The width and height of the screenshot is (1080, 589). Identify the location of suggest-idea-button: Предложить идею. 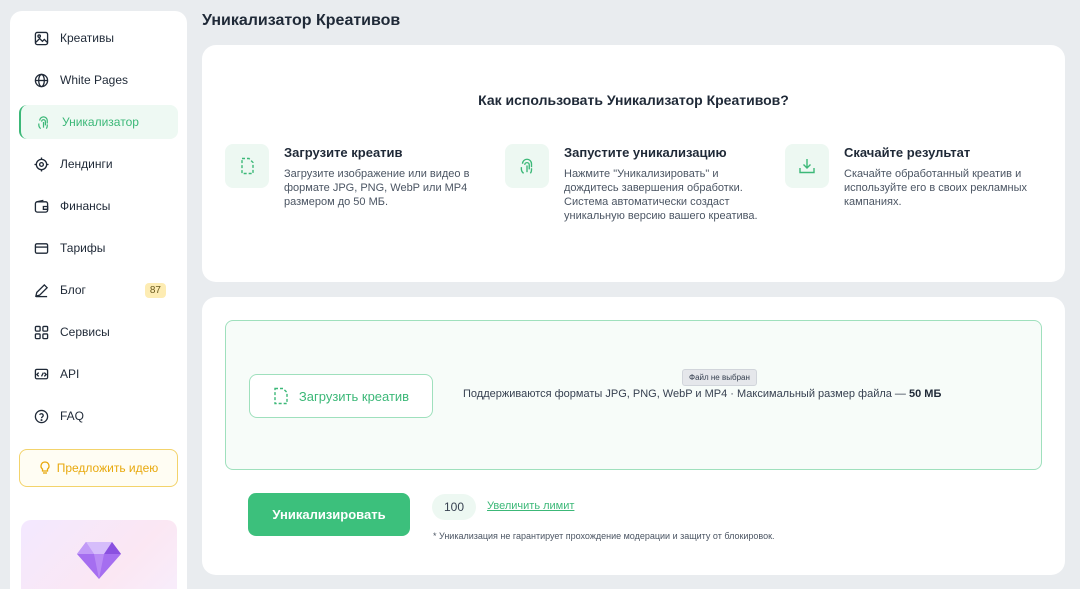
(98, 468).